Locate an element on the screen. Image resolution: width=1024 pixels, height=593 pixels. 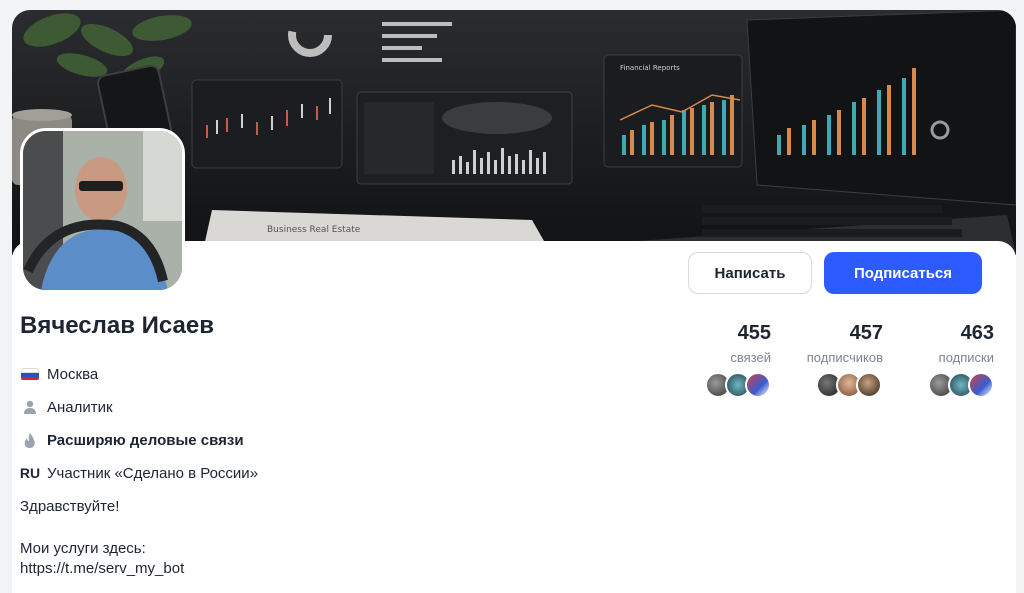
subscriptions-avatars is located at coordinates (961, 385).